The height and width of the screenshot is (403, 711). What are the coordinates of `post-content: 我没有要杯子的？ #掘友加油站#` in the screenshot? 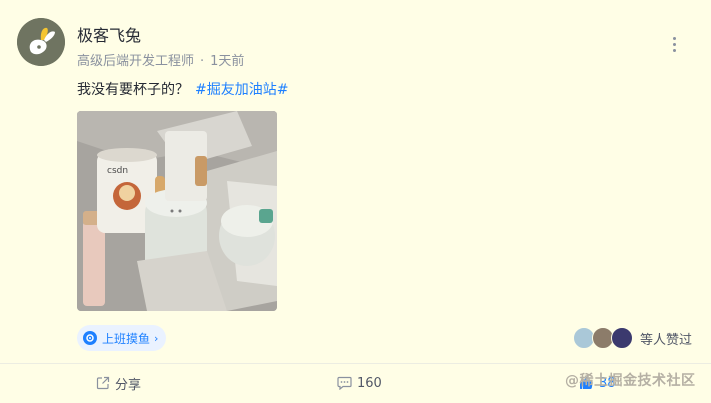 It's located at (182, 89).